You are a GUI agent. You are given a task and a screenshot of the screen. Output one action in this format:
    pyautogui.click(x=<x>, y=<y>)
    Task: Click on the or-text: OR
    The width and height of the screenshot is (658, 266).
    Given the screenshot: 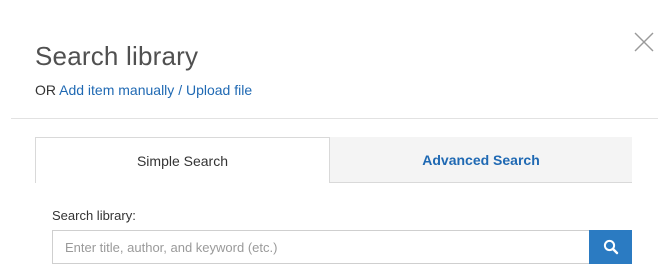 What is the action you would take?
    pyautogui.click(x=45, y=90)
    